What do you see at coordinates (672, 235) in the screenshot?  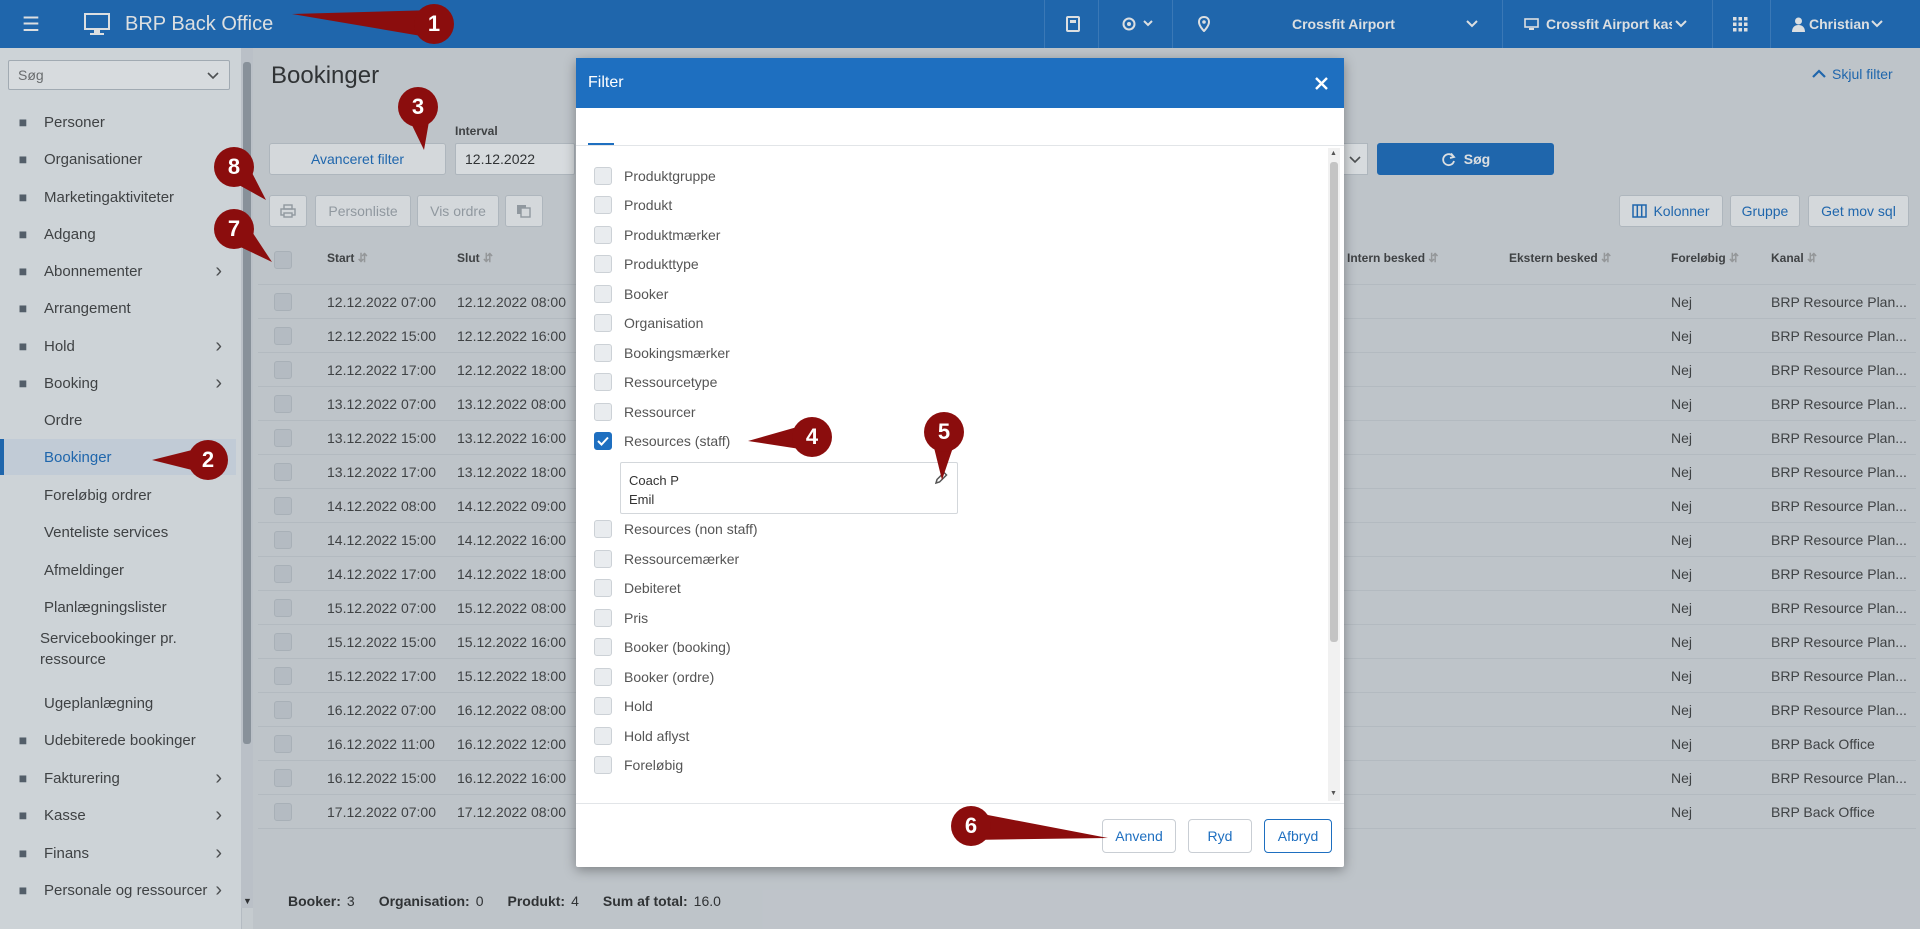 I see `filter-option-label: Produktmærker` at bounding box center [672, 235].